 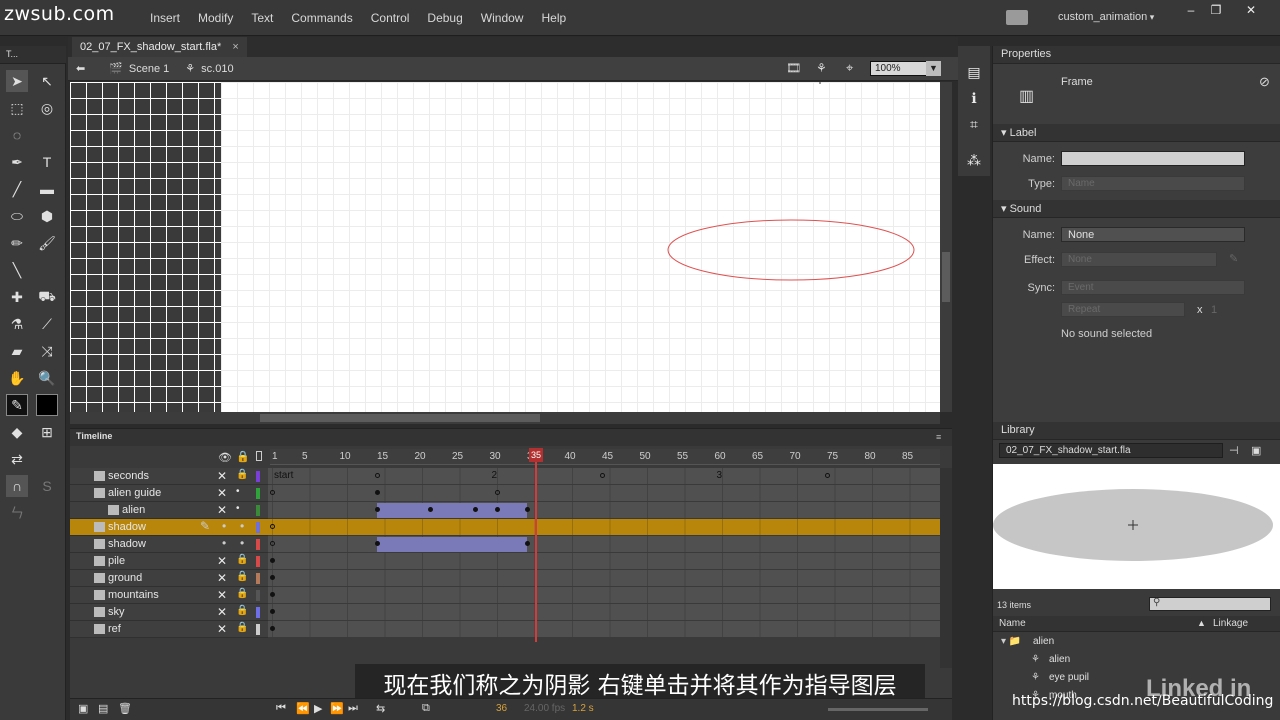 I want to click on menu-commands: Commands, so click(x=321, y=18).